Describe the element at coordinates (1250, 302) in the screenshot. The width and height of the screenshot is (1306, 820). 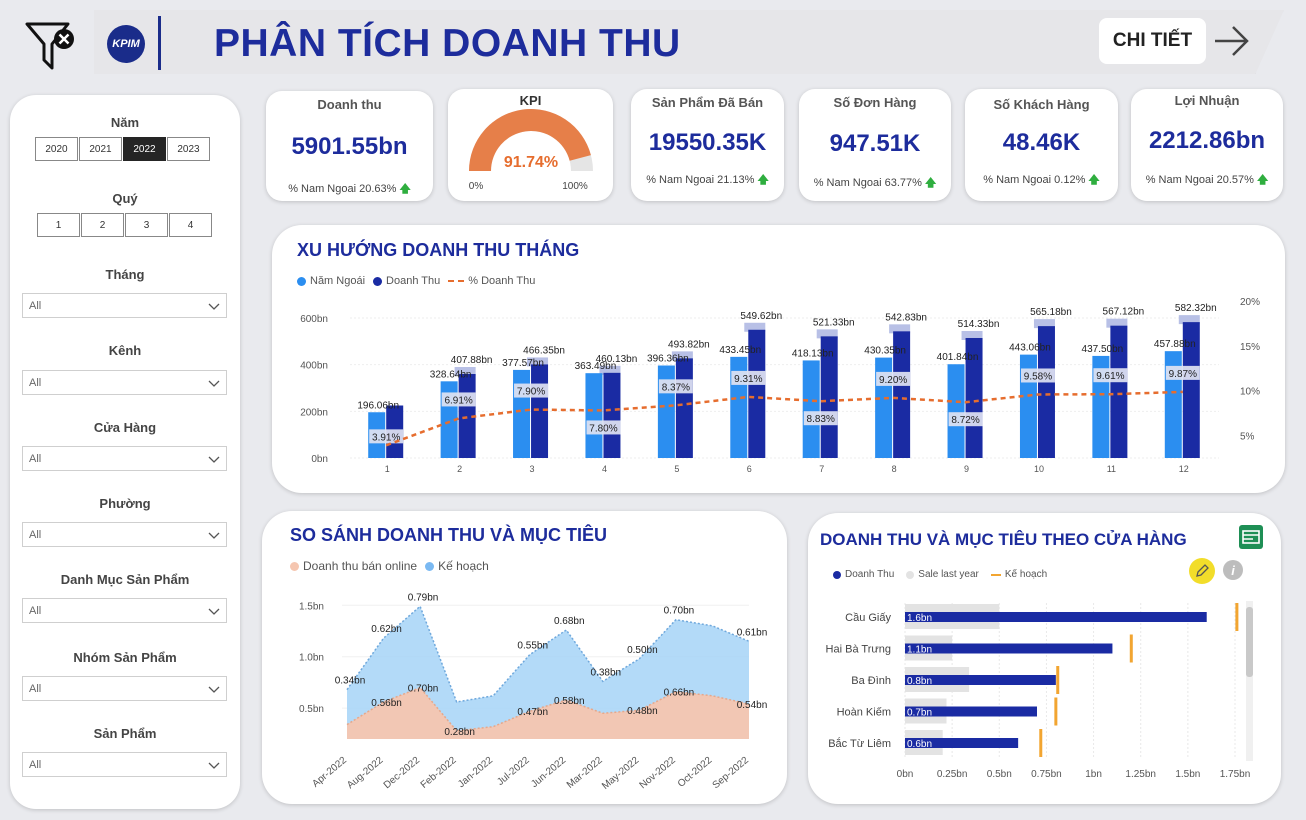
I see `y2-tick-label: 20%` at that location.